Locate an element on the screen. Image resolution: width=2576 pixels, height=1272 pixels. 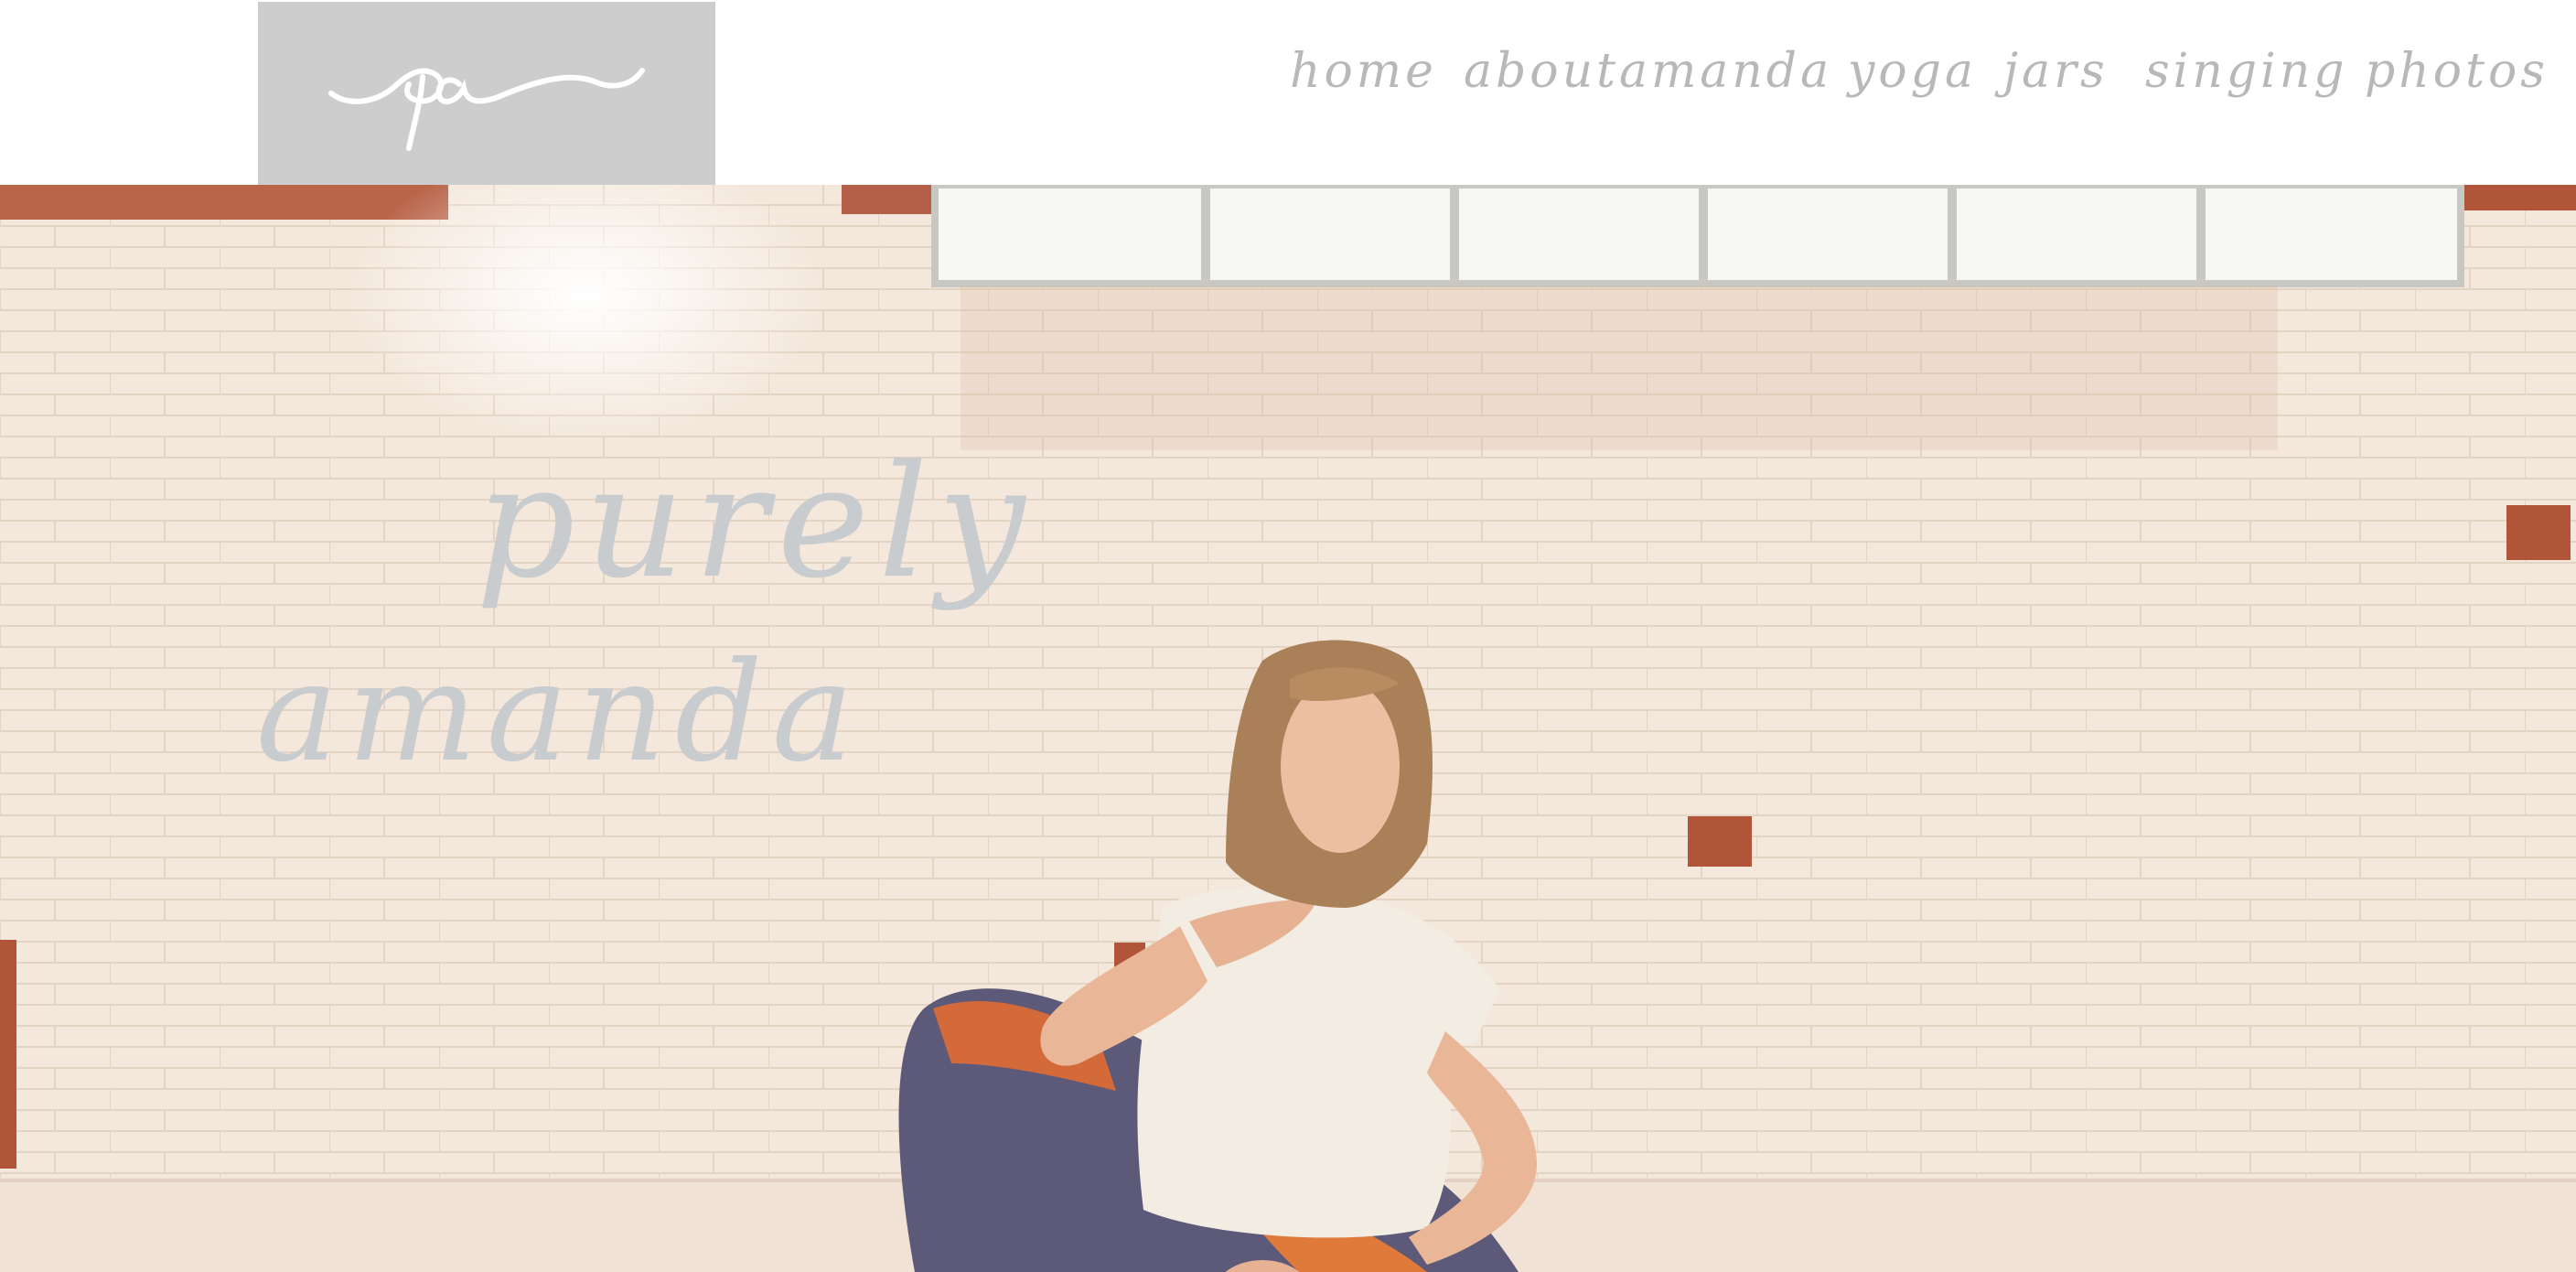
hero-title-line-2: amanda is located at coordinates (560, 712).